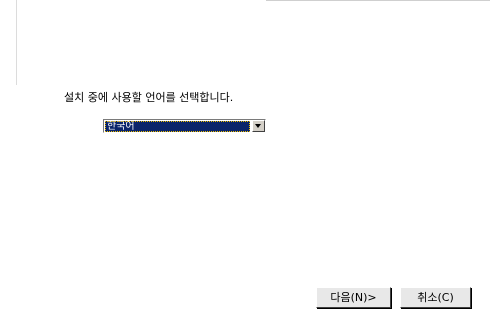  Describe the element at coordinates (177, 126) in the screenshot. I see `language-select-value: 한국어` at that location.